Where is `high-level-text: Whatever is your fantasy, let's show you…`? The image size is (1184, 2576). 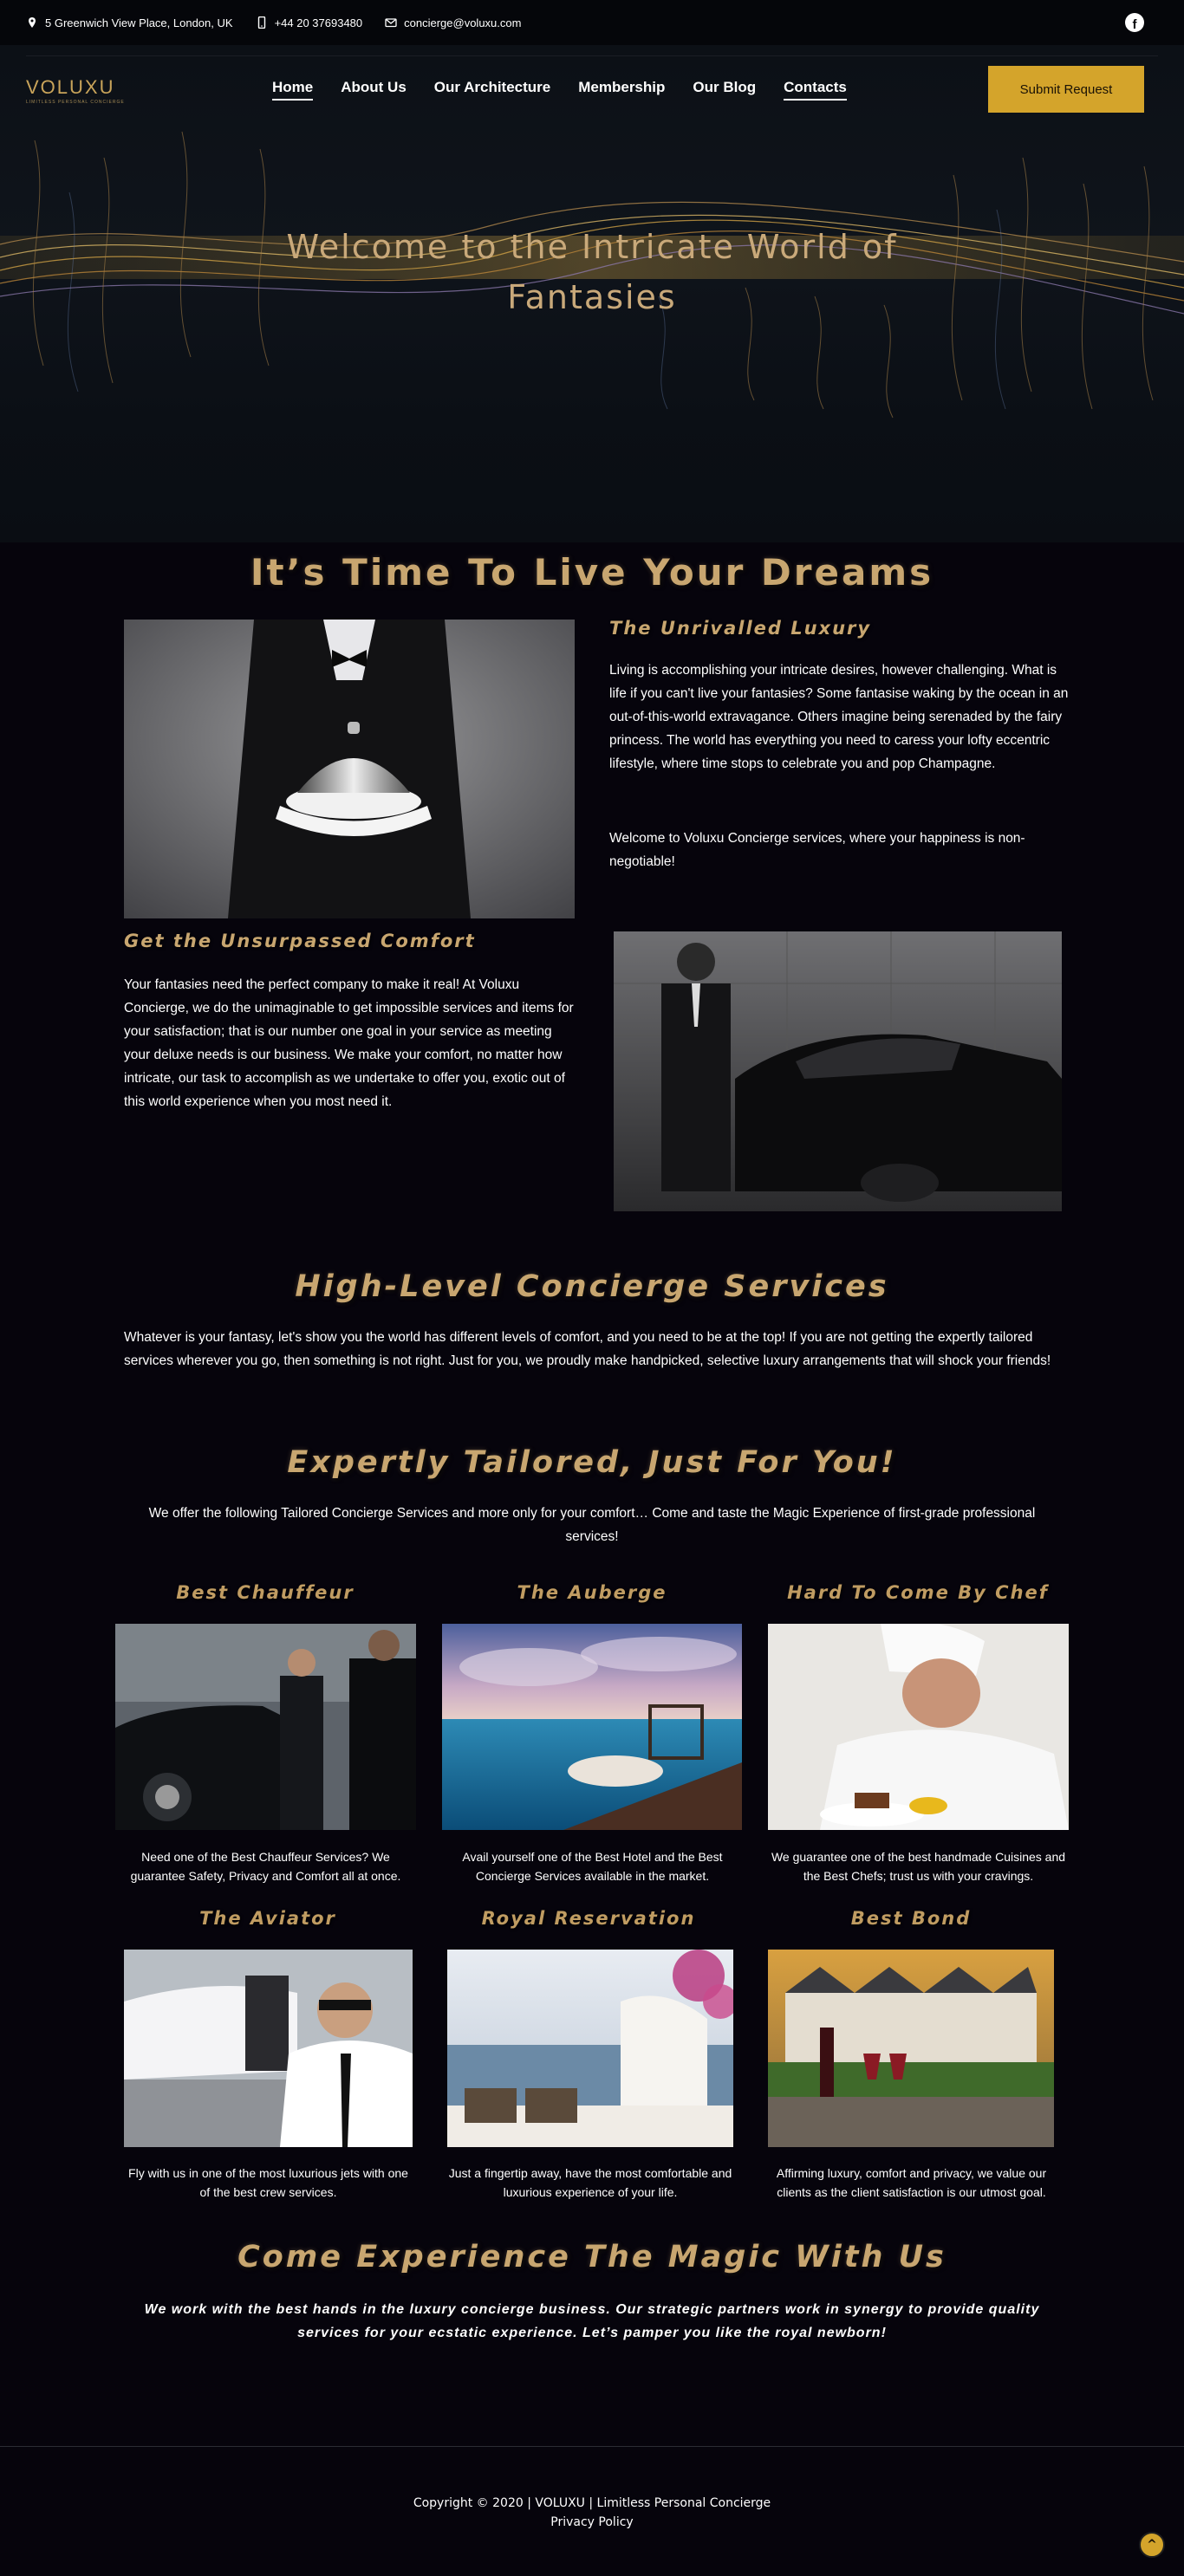
high-level-text: Whatever is your fantasy, let's show you… is located at coordinates (588, 1349).